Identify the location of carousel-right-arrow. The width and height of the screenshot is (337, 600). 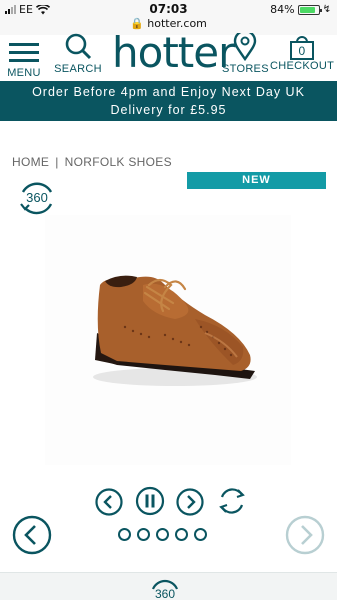
(305, 537).